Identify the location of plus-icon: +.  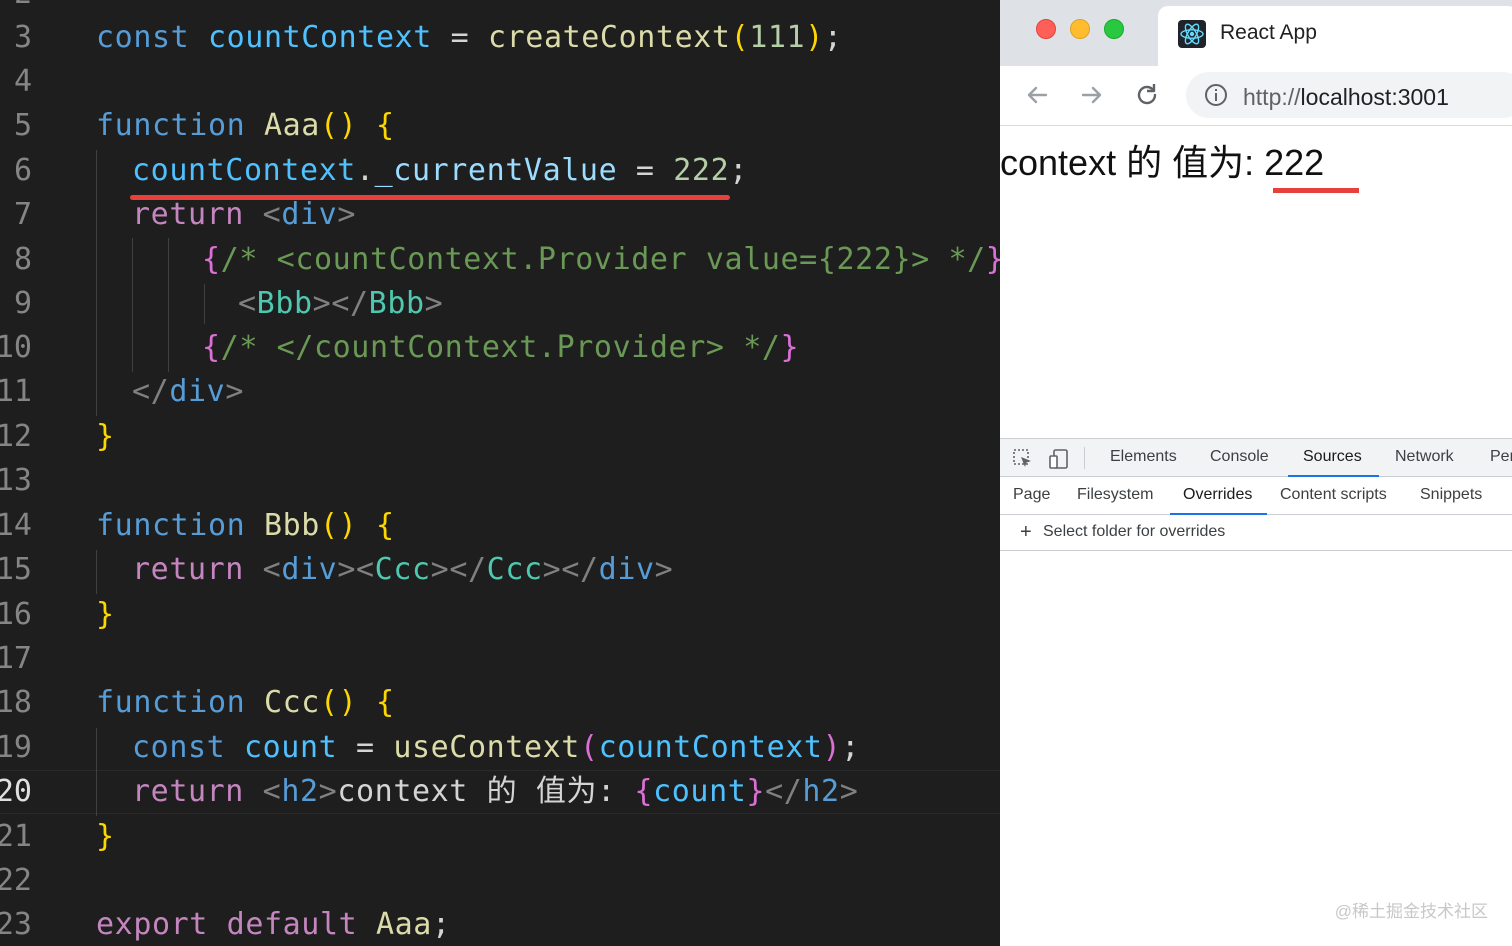
(1026, 532).